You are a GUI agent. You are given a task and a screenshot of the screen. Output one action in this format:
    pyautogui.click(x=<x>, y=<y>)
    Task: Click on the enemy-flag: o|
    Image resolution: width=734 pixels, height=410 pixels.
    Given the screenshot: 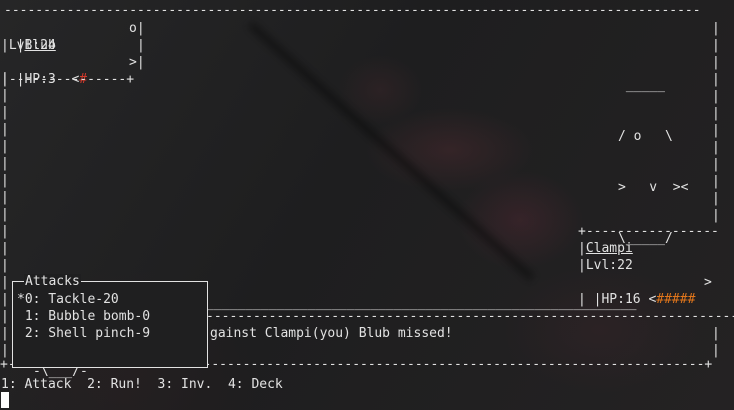 What is the action you would take?
    pyautogui.click(x=137, y=28)
    